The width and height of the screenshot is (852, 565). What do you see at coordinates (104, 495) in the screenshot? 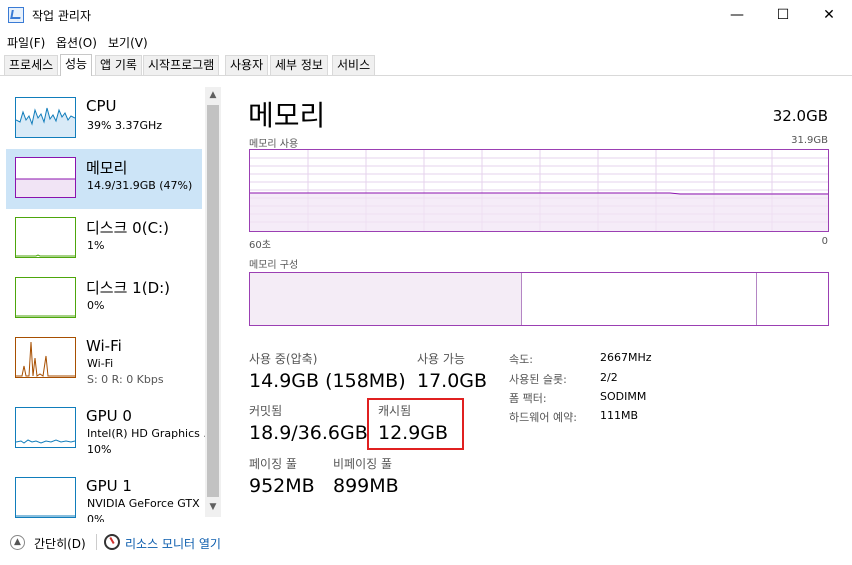
I see `sidebar-item-gpu-1: GPU 1 NVIDIA GeForce GTX 0%` at bounding box center [104, 495].